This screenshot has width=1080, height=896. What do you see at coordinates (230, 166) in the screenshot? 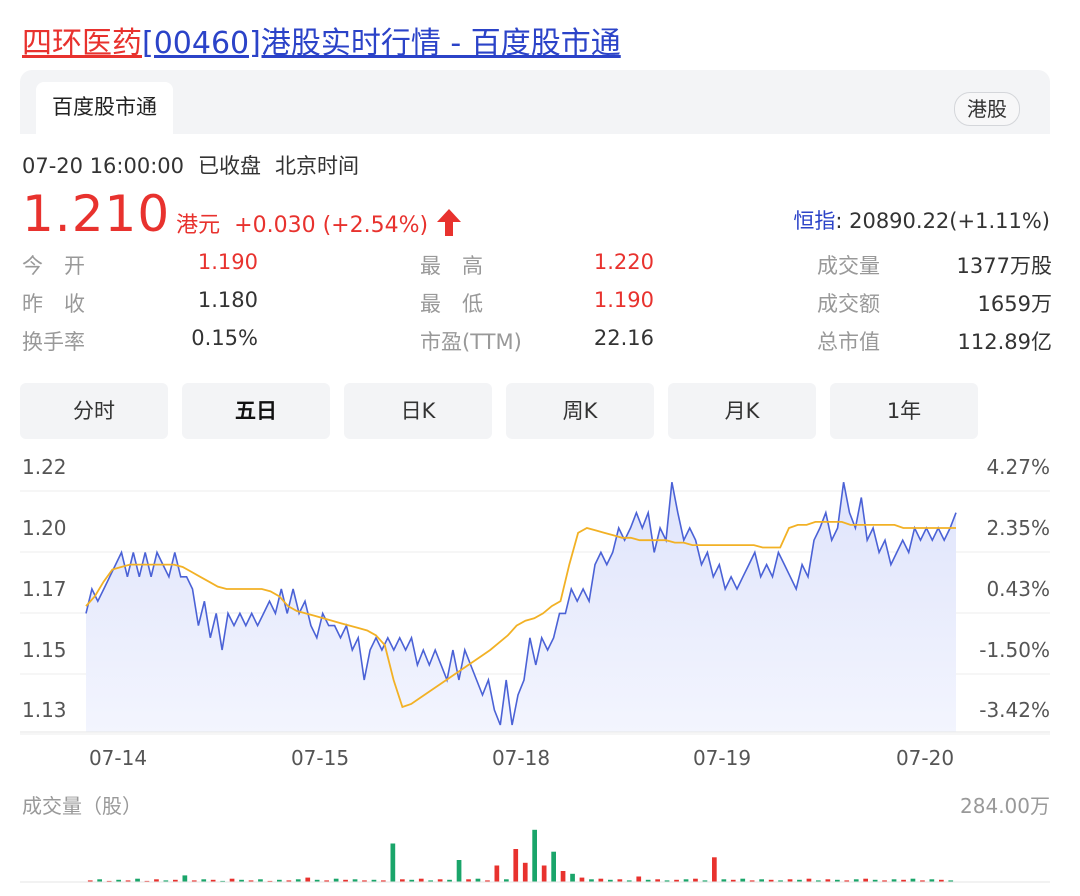
I see `market-state: 已收盘` at bounding box center [230, 166].